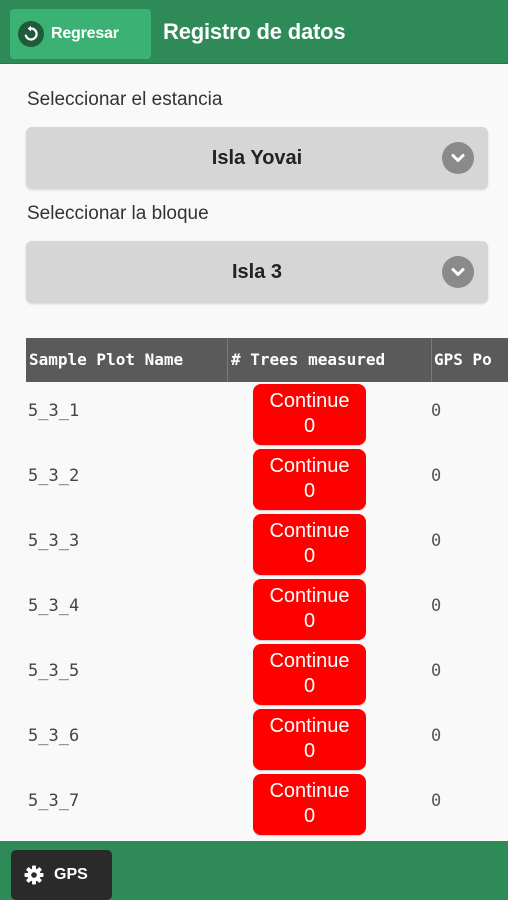 The height and width of the screenshot is (900, 508). I want to click on app-footer: GPS, so click(254, 870).